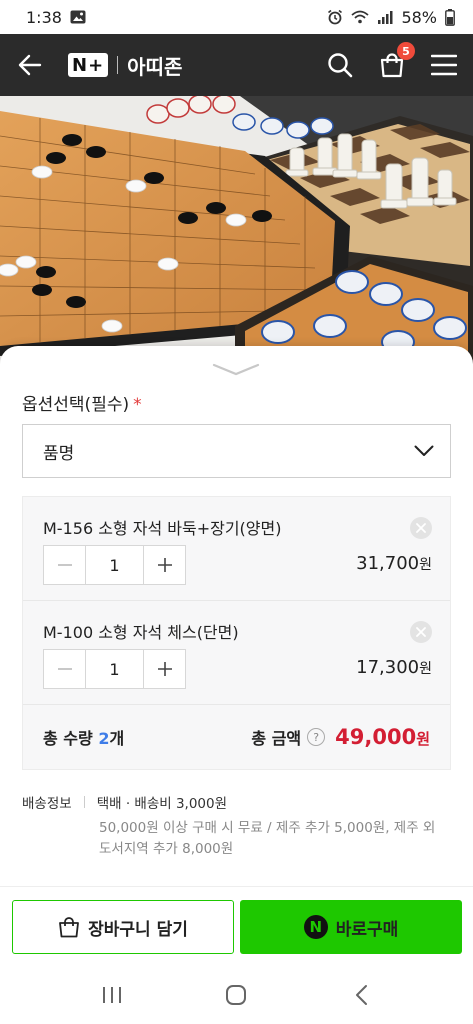  Describe the element at coordinates (236, 65) in the screenshot. I see `app-header: N+ 아띠존 5` at that location.